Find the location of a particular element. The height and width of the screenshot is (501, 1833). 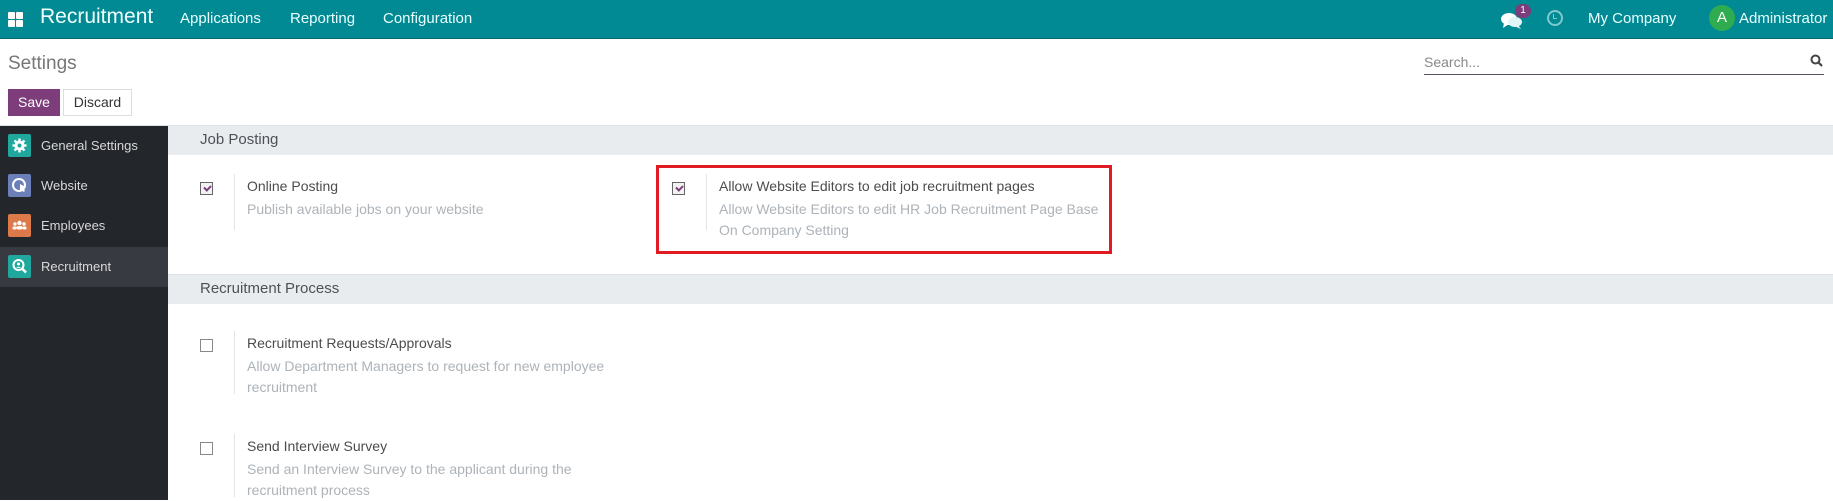

setting-description: Publish available jobs on your website is located at coordinates (365, 209).